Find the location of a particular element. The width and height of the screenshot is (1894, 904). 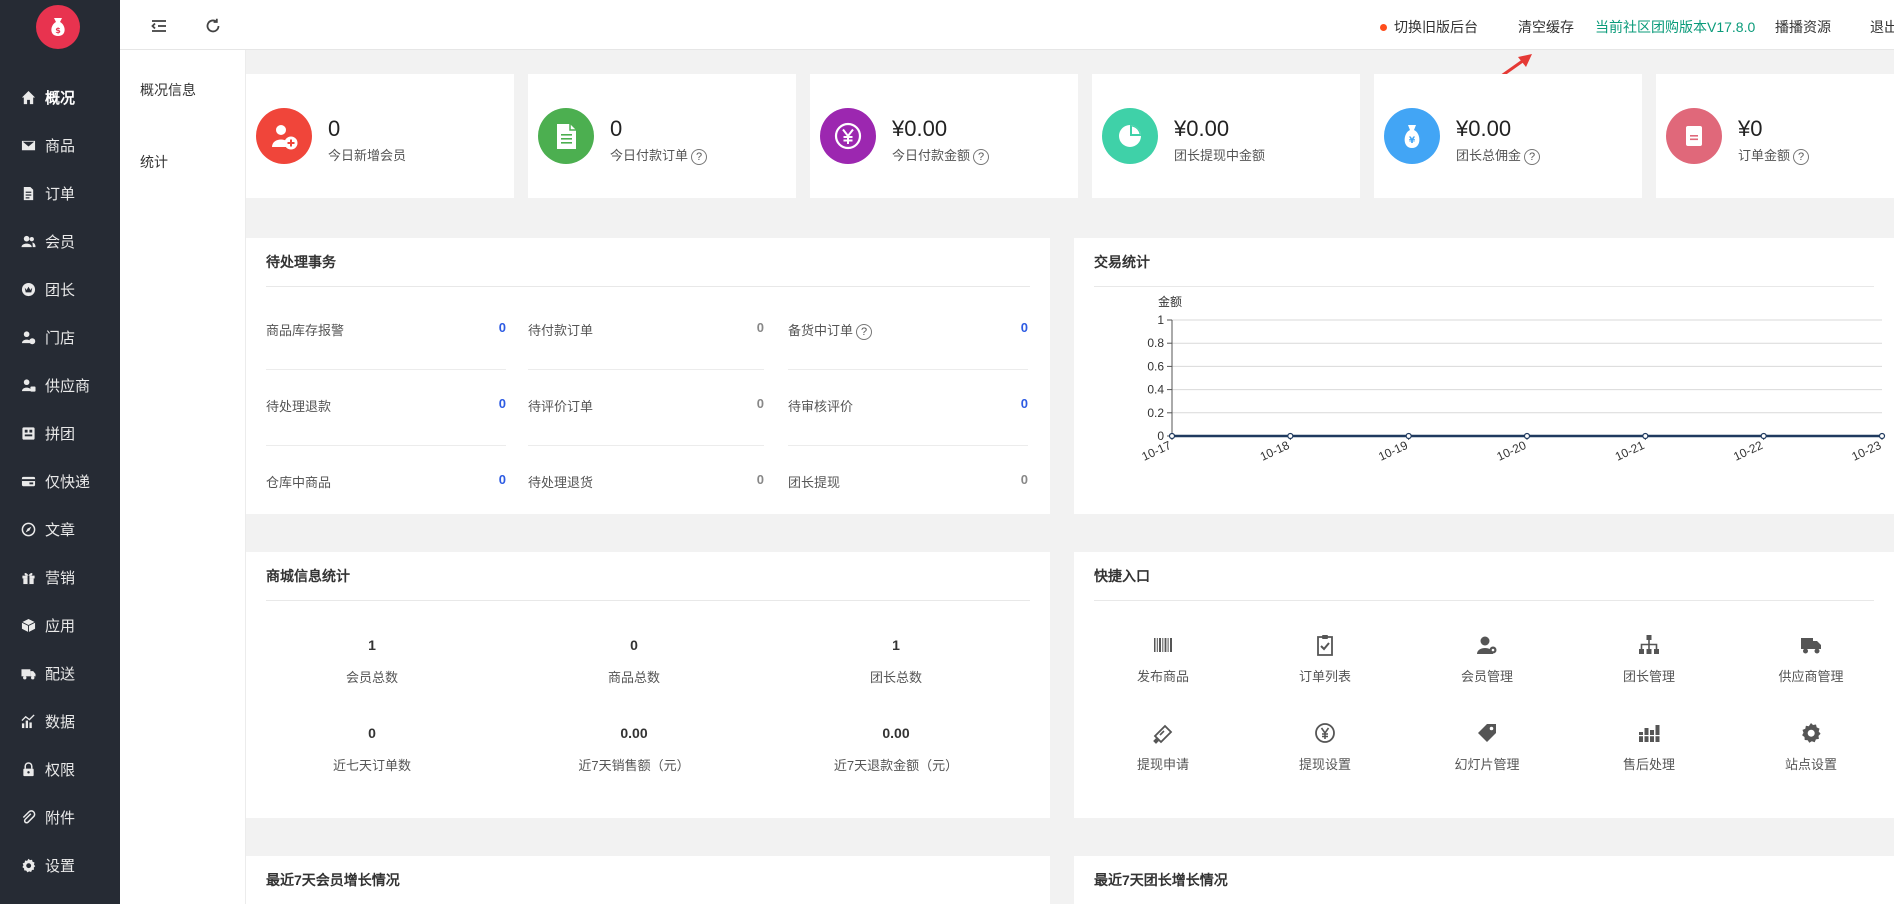

stat-card: ¥0.00 今日付款金额? is located at coordinates (944, 136).